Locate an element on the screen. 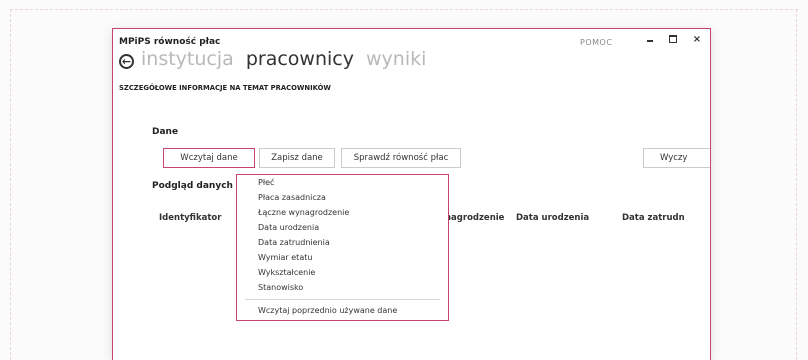  menu-item-work-time: Wymiar etatu is located at coordinates (285, 258).